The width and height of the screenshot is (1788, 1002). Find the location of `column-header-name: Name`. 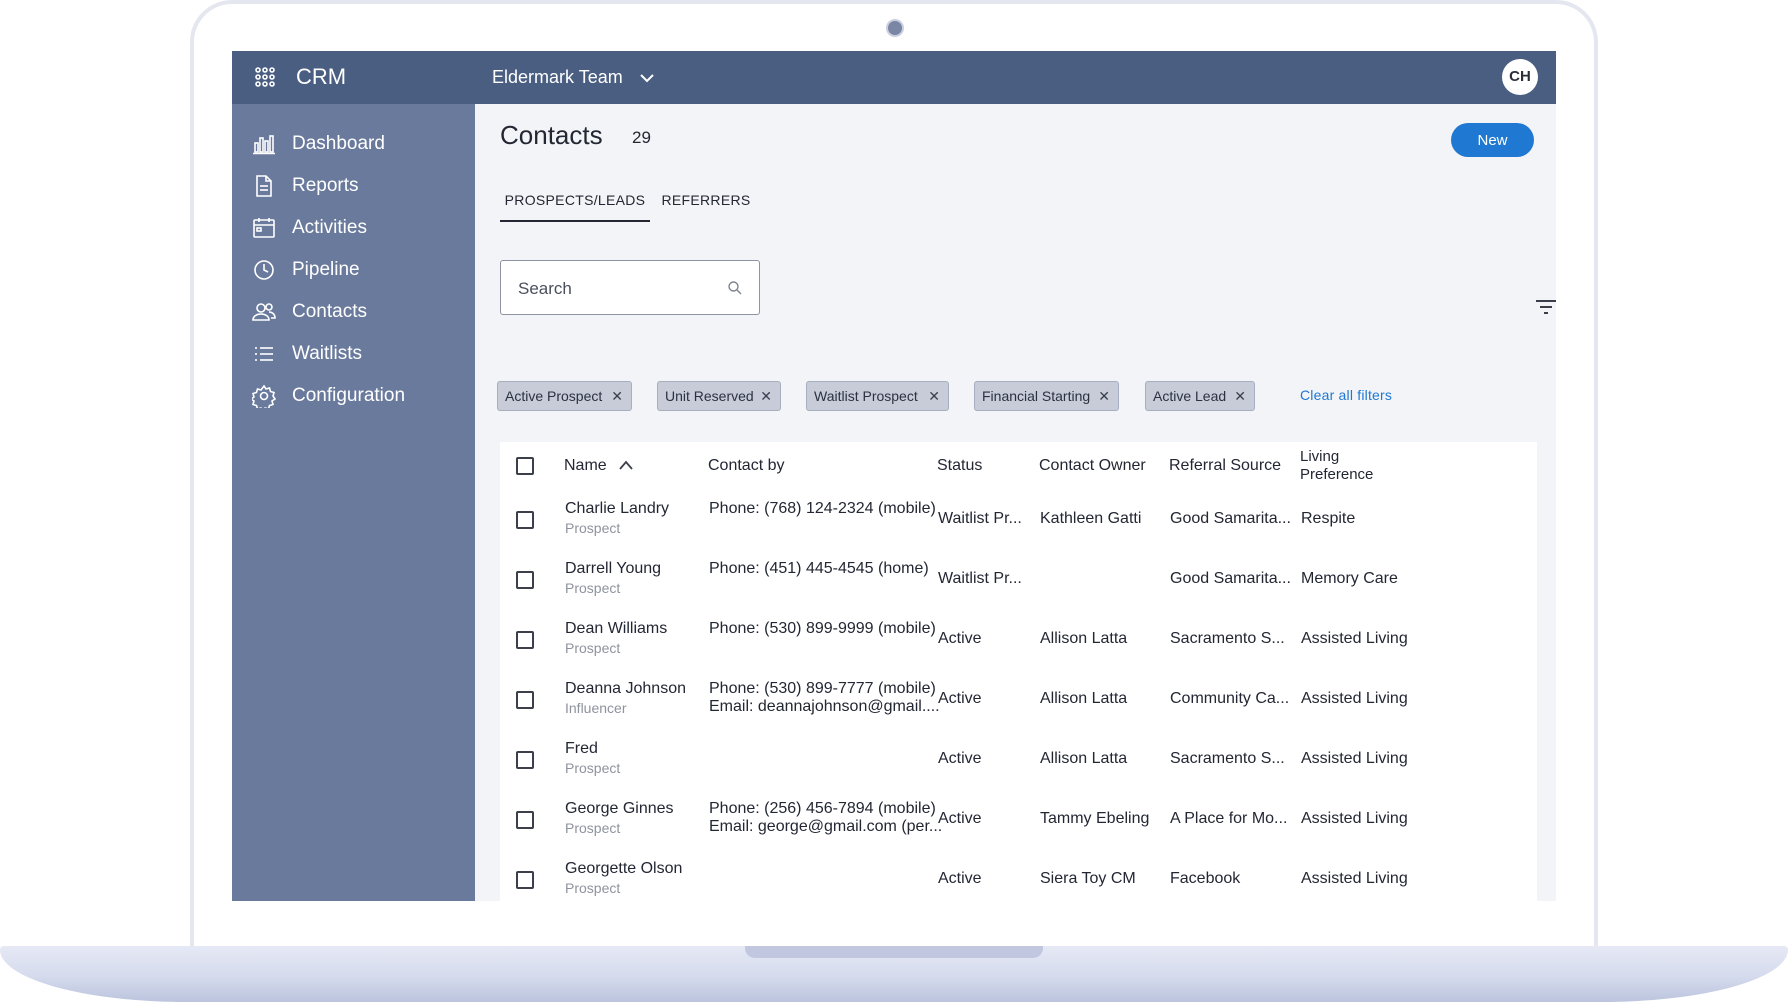

column-header-name: Name is located at coordinates (585, 466).